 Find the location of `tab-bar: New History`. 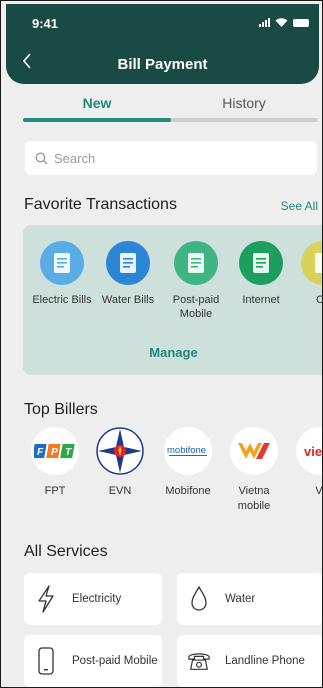

tab-bar: New History is located at coordinates (170, 108).